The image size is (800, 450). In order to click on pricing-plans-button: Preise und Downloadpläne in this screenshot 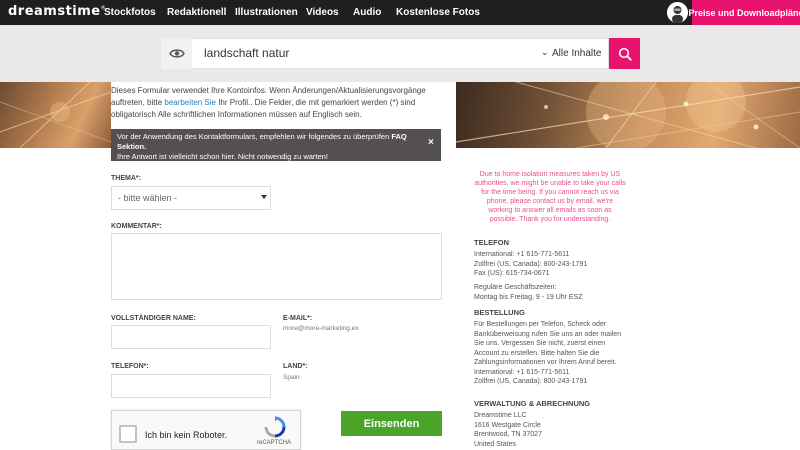, I will do `click(744, 12)`.